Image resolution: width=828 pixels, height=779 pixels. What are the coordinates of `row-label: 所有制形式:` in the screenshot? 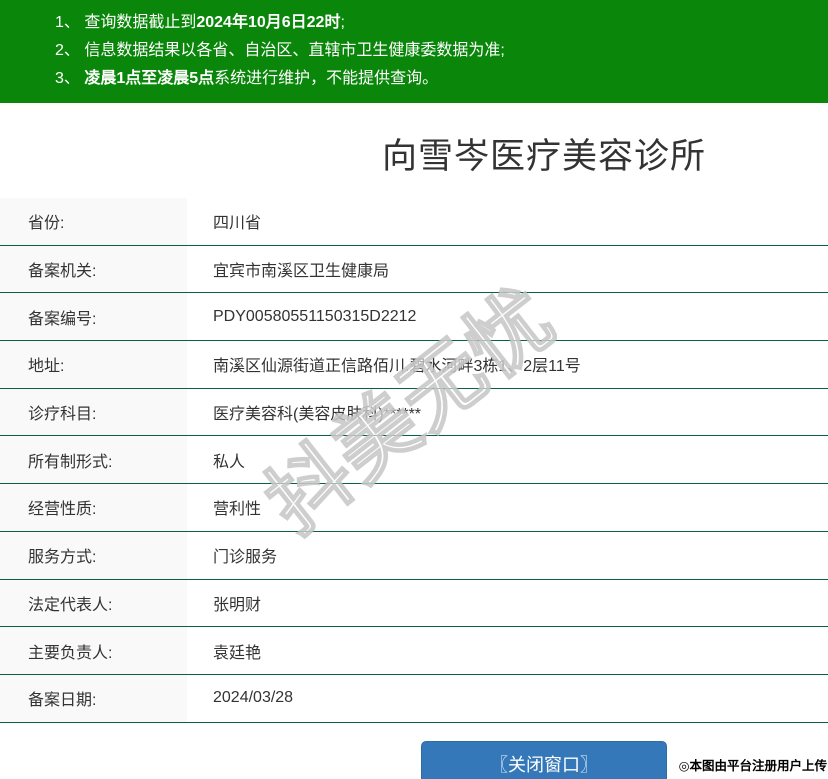 It's located at (93, 460).